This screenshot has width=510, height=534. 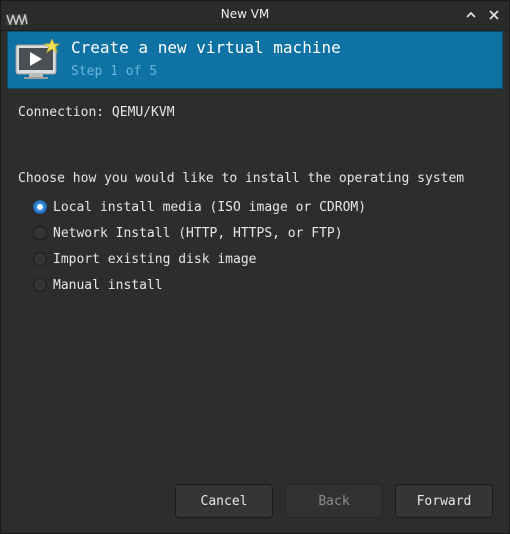 I want to click on forward-button: Forward, so click(x=444, y=501).